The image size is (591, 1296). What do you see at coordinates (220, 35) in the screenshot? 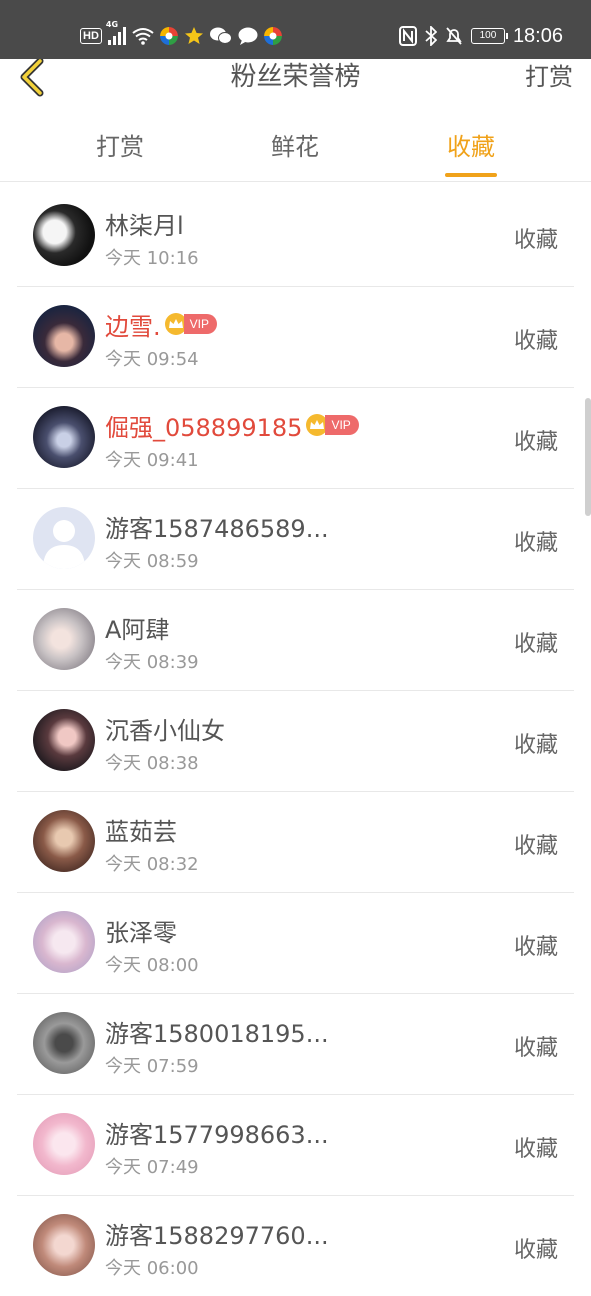
I see `wechat-icon` at bounding box center [220, 35].